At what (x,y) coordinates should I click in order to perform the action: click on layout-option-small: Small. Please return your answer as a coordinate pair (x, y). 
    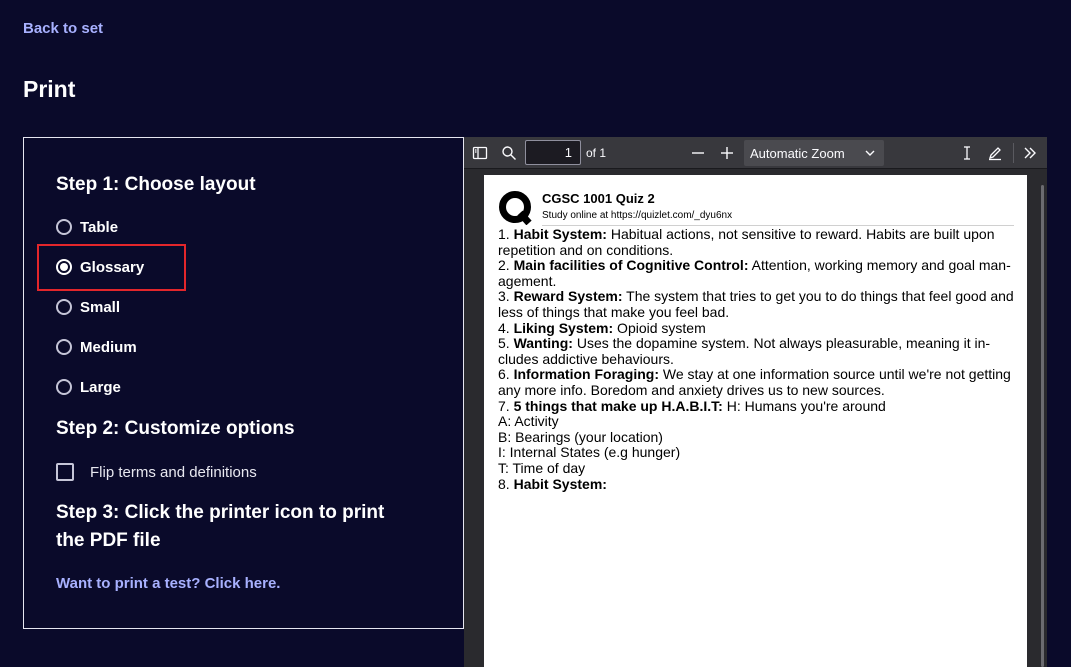
    Looking at the image, I should click on (88, 307).